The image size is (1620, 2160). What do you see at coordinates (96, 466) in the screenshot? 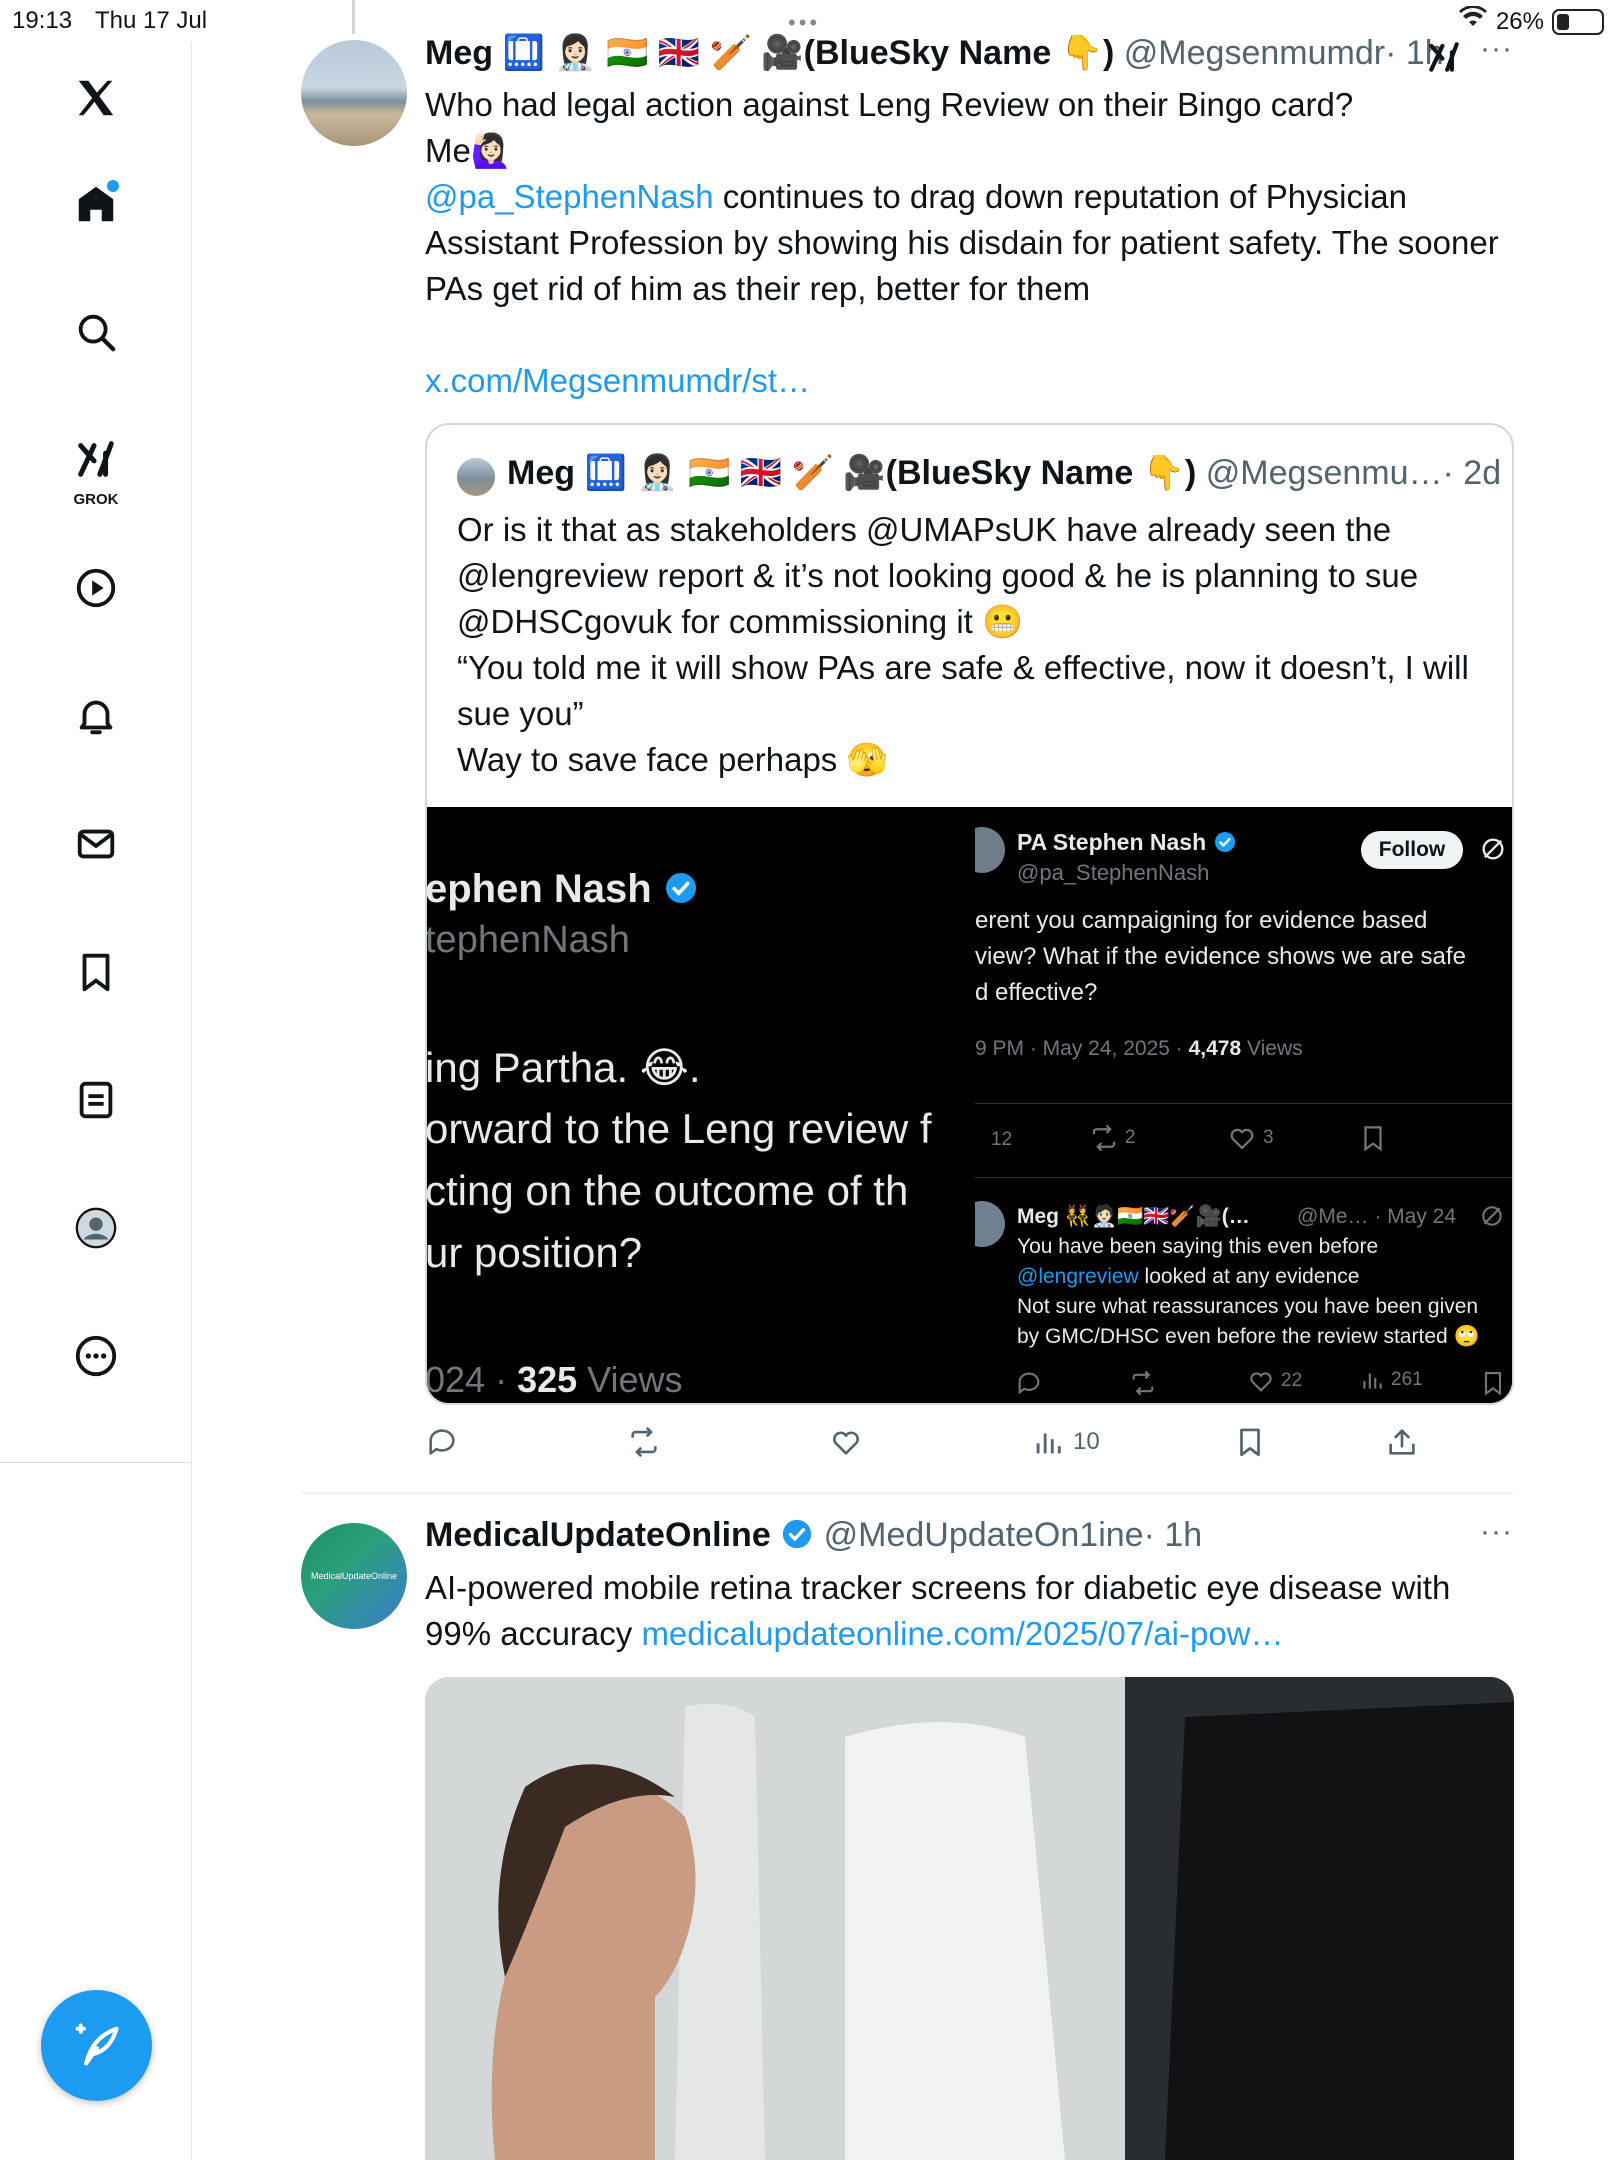
I see `grok-icon: GROK` at bounding box center [96, 466].